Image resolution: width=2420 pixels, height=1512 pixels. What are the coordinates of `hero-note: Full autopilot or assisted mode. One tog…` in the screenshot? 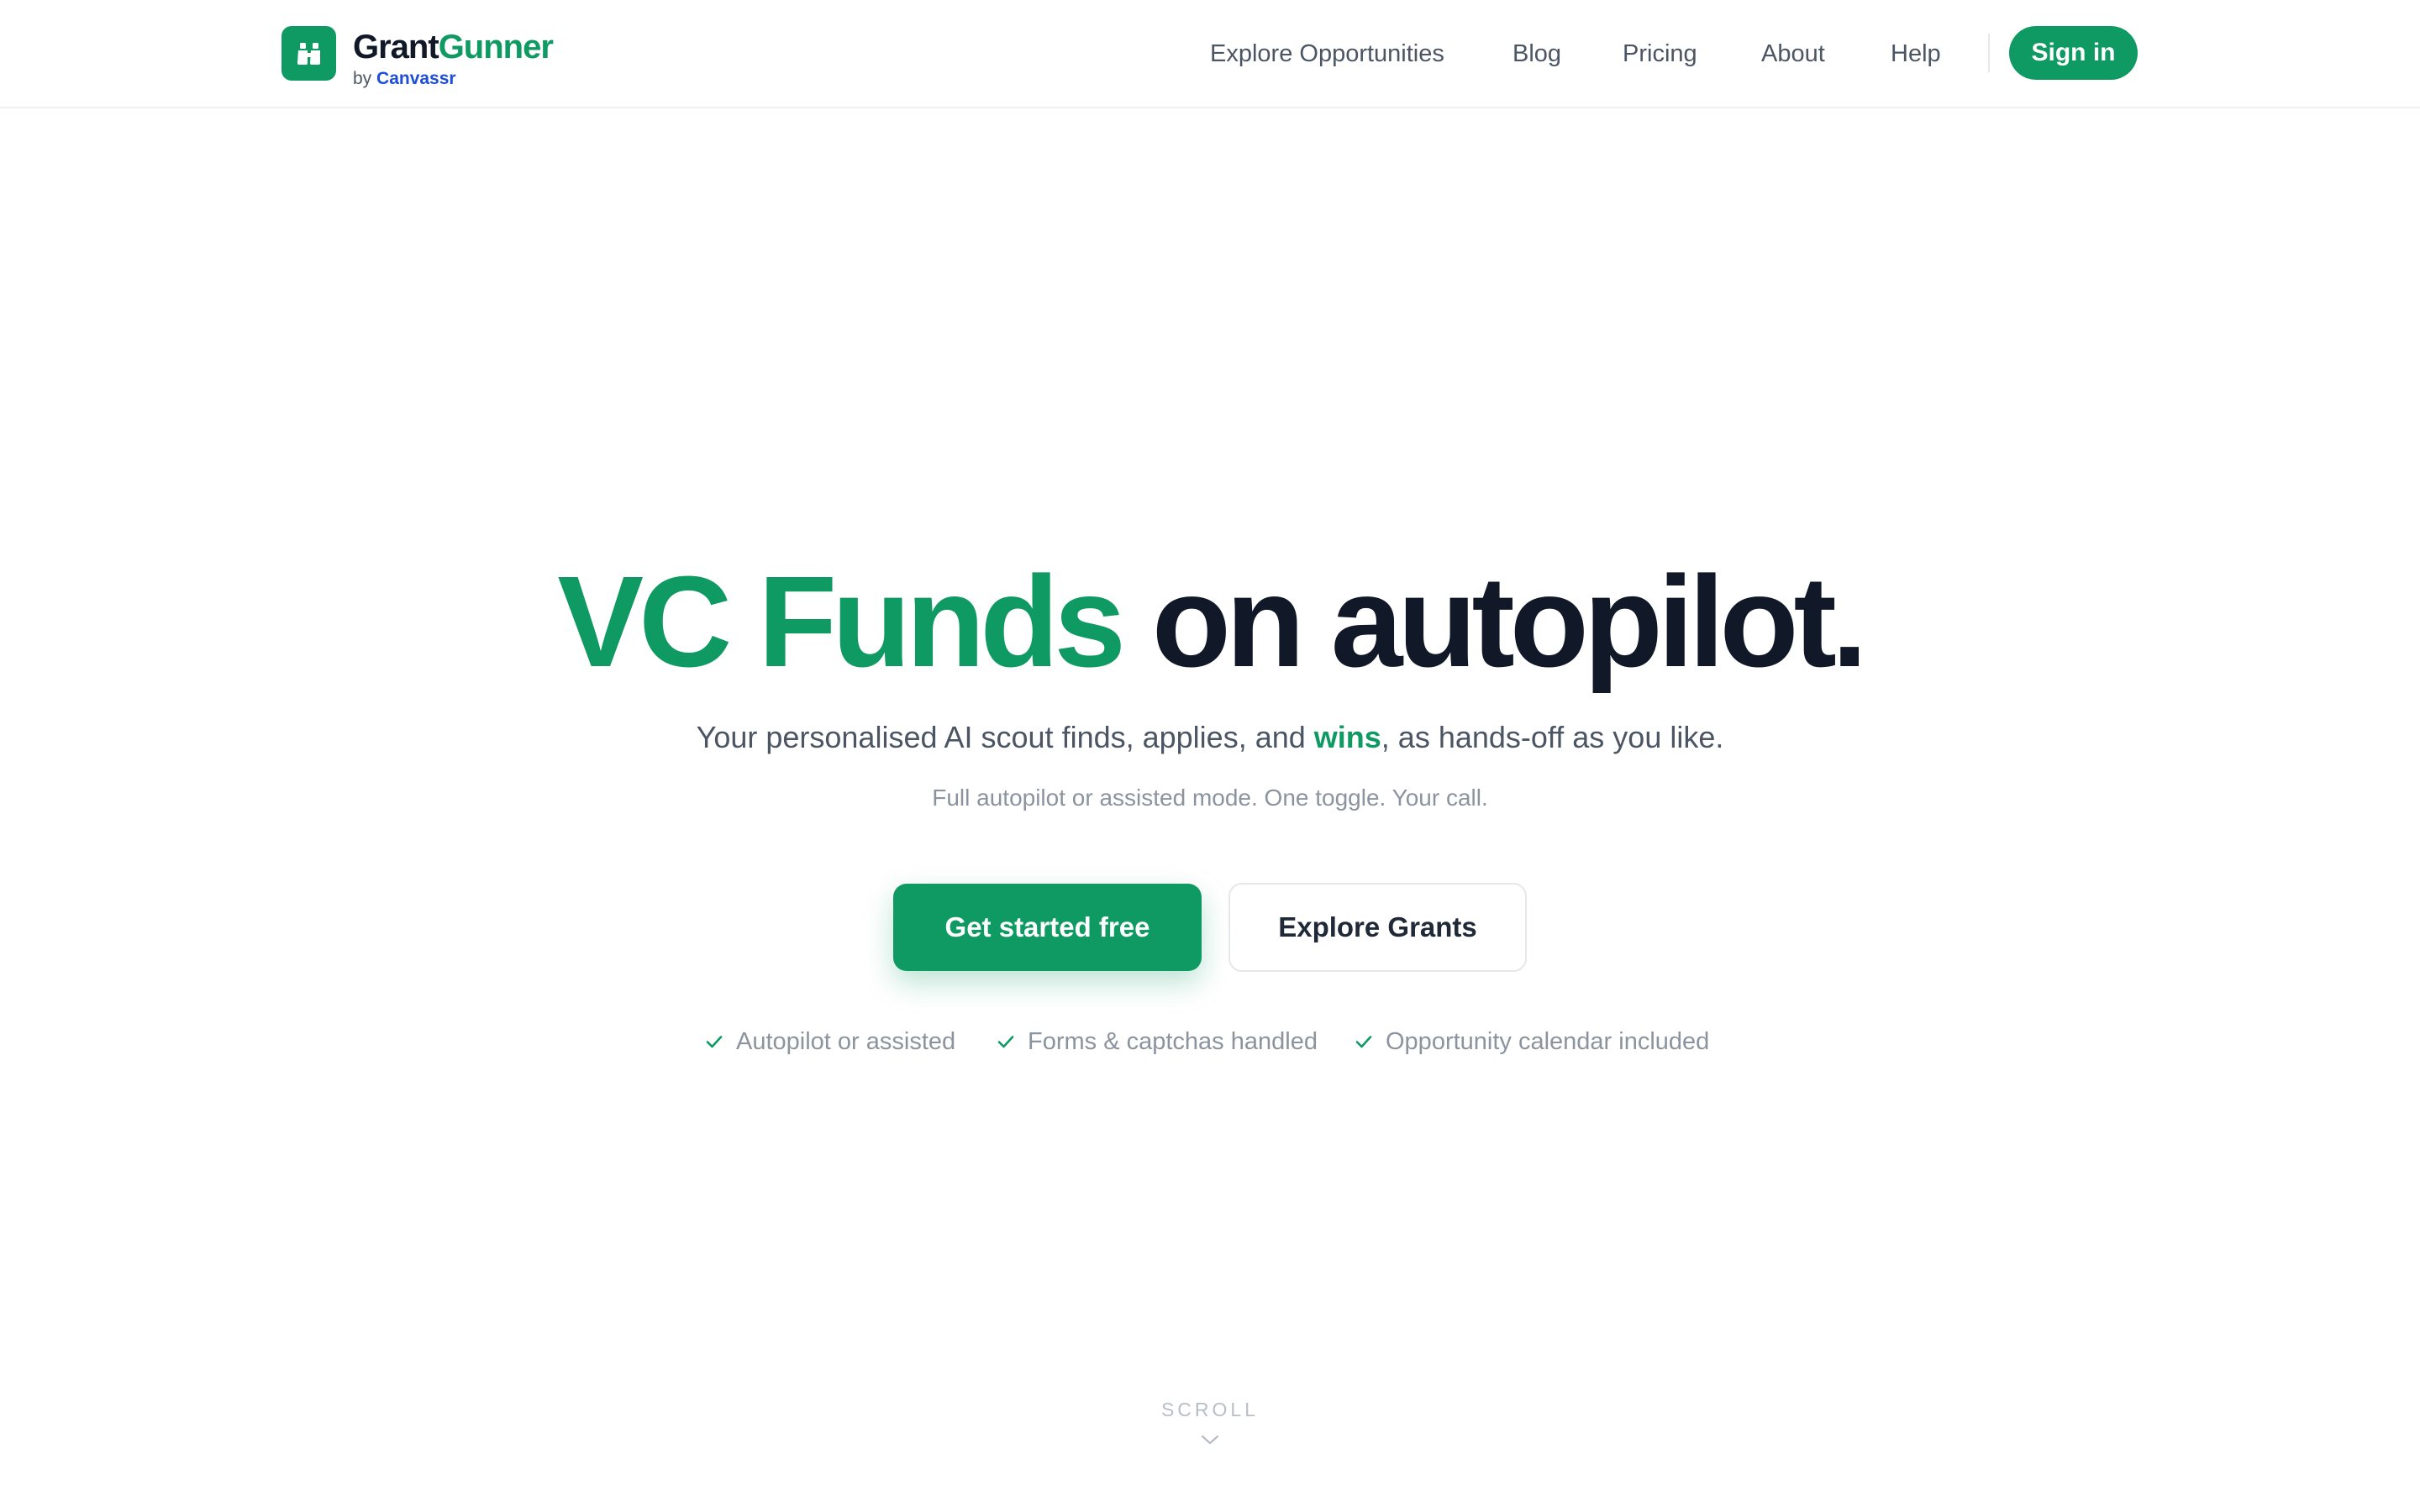 It's located at (1210, 798).